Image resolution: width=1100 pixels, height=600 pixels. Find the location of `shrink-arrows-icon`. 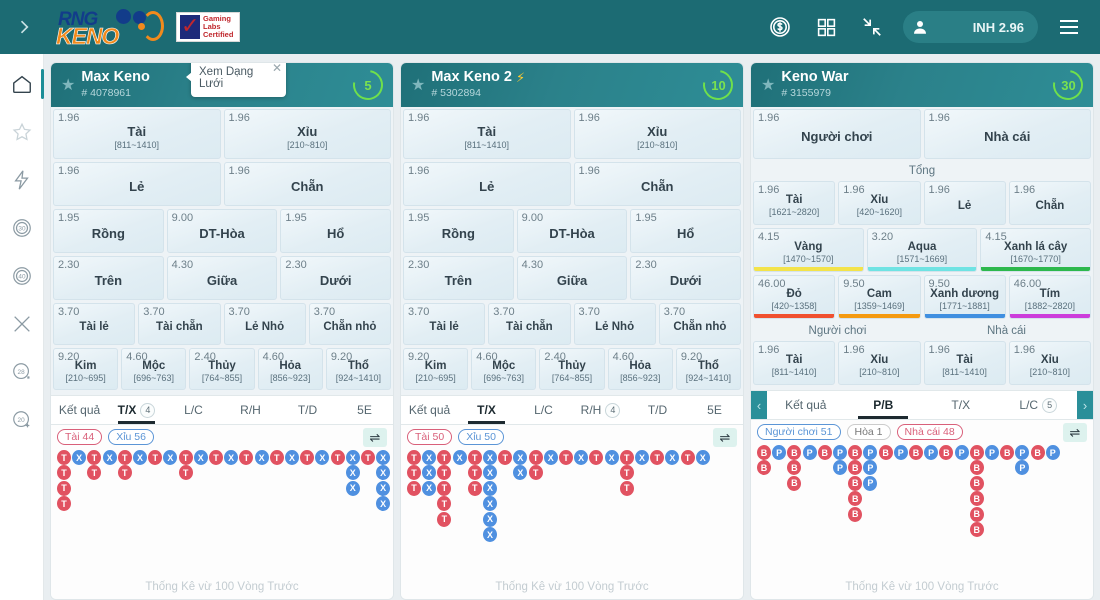

shrink-arrows-icon is located at coordinates (872, 27).